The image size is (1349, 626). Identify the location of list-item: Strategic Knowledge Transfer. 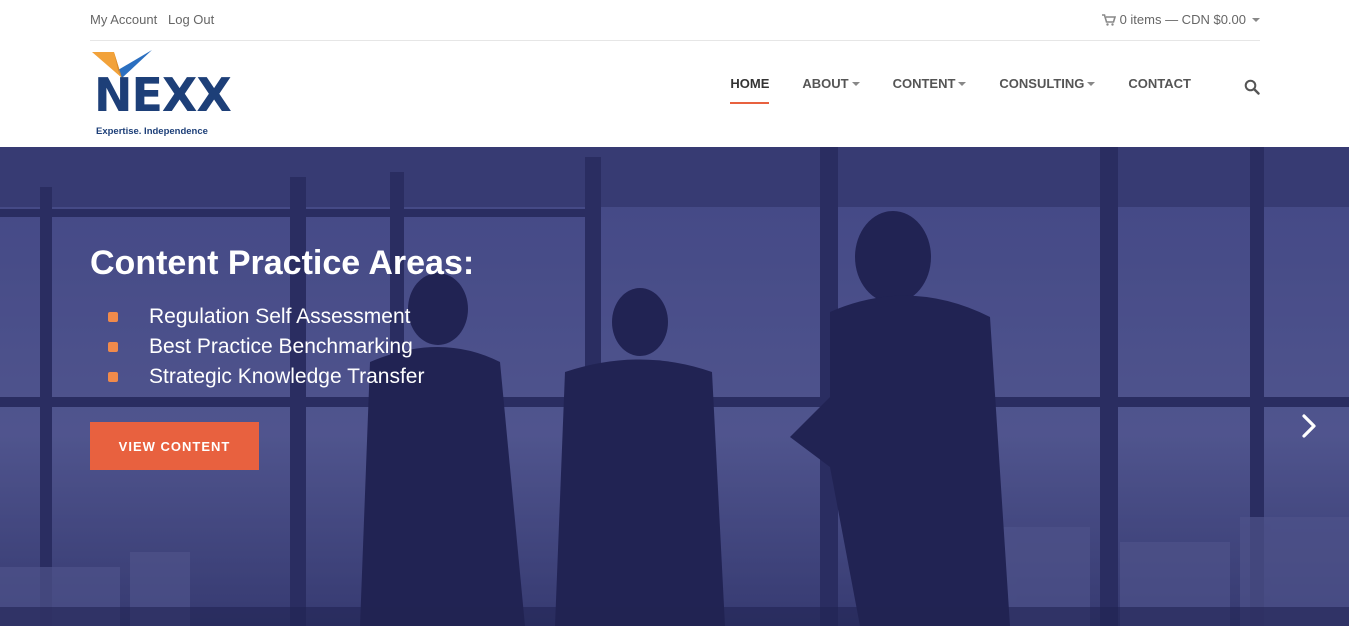
(266, 377).